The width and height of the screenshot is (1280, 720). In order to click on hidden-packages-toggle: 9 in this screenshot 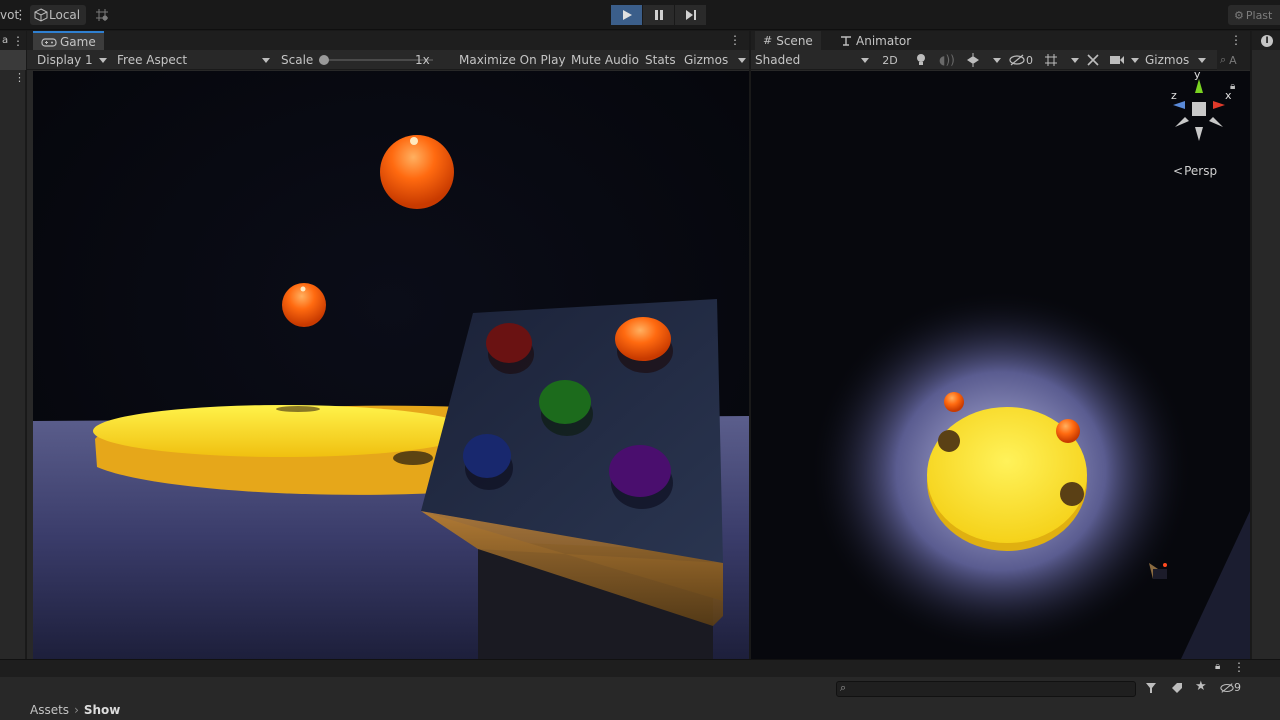, I will do `click(1230, 687)`.